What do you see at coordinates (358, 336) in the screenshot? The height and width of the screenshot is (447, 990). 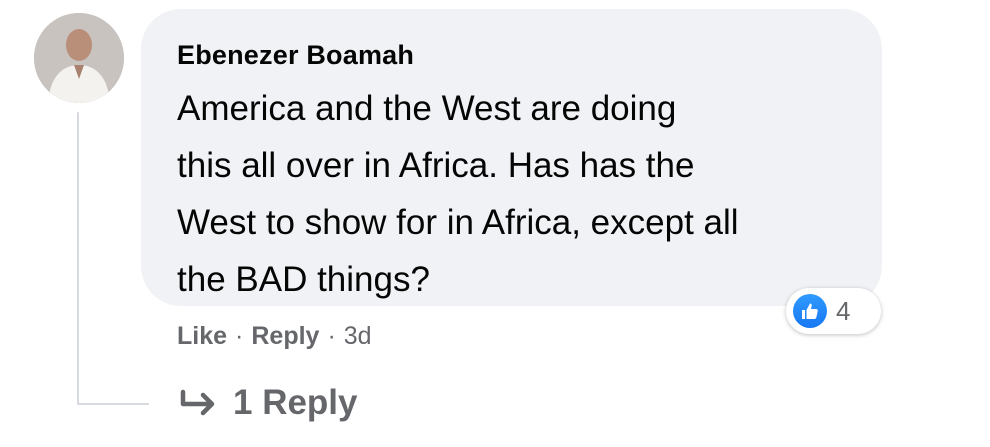 I see `timestamp: 3d` at bounding box center [358, 336].